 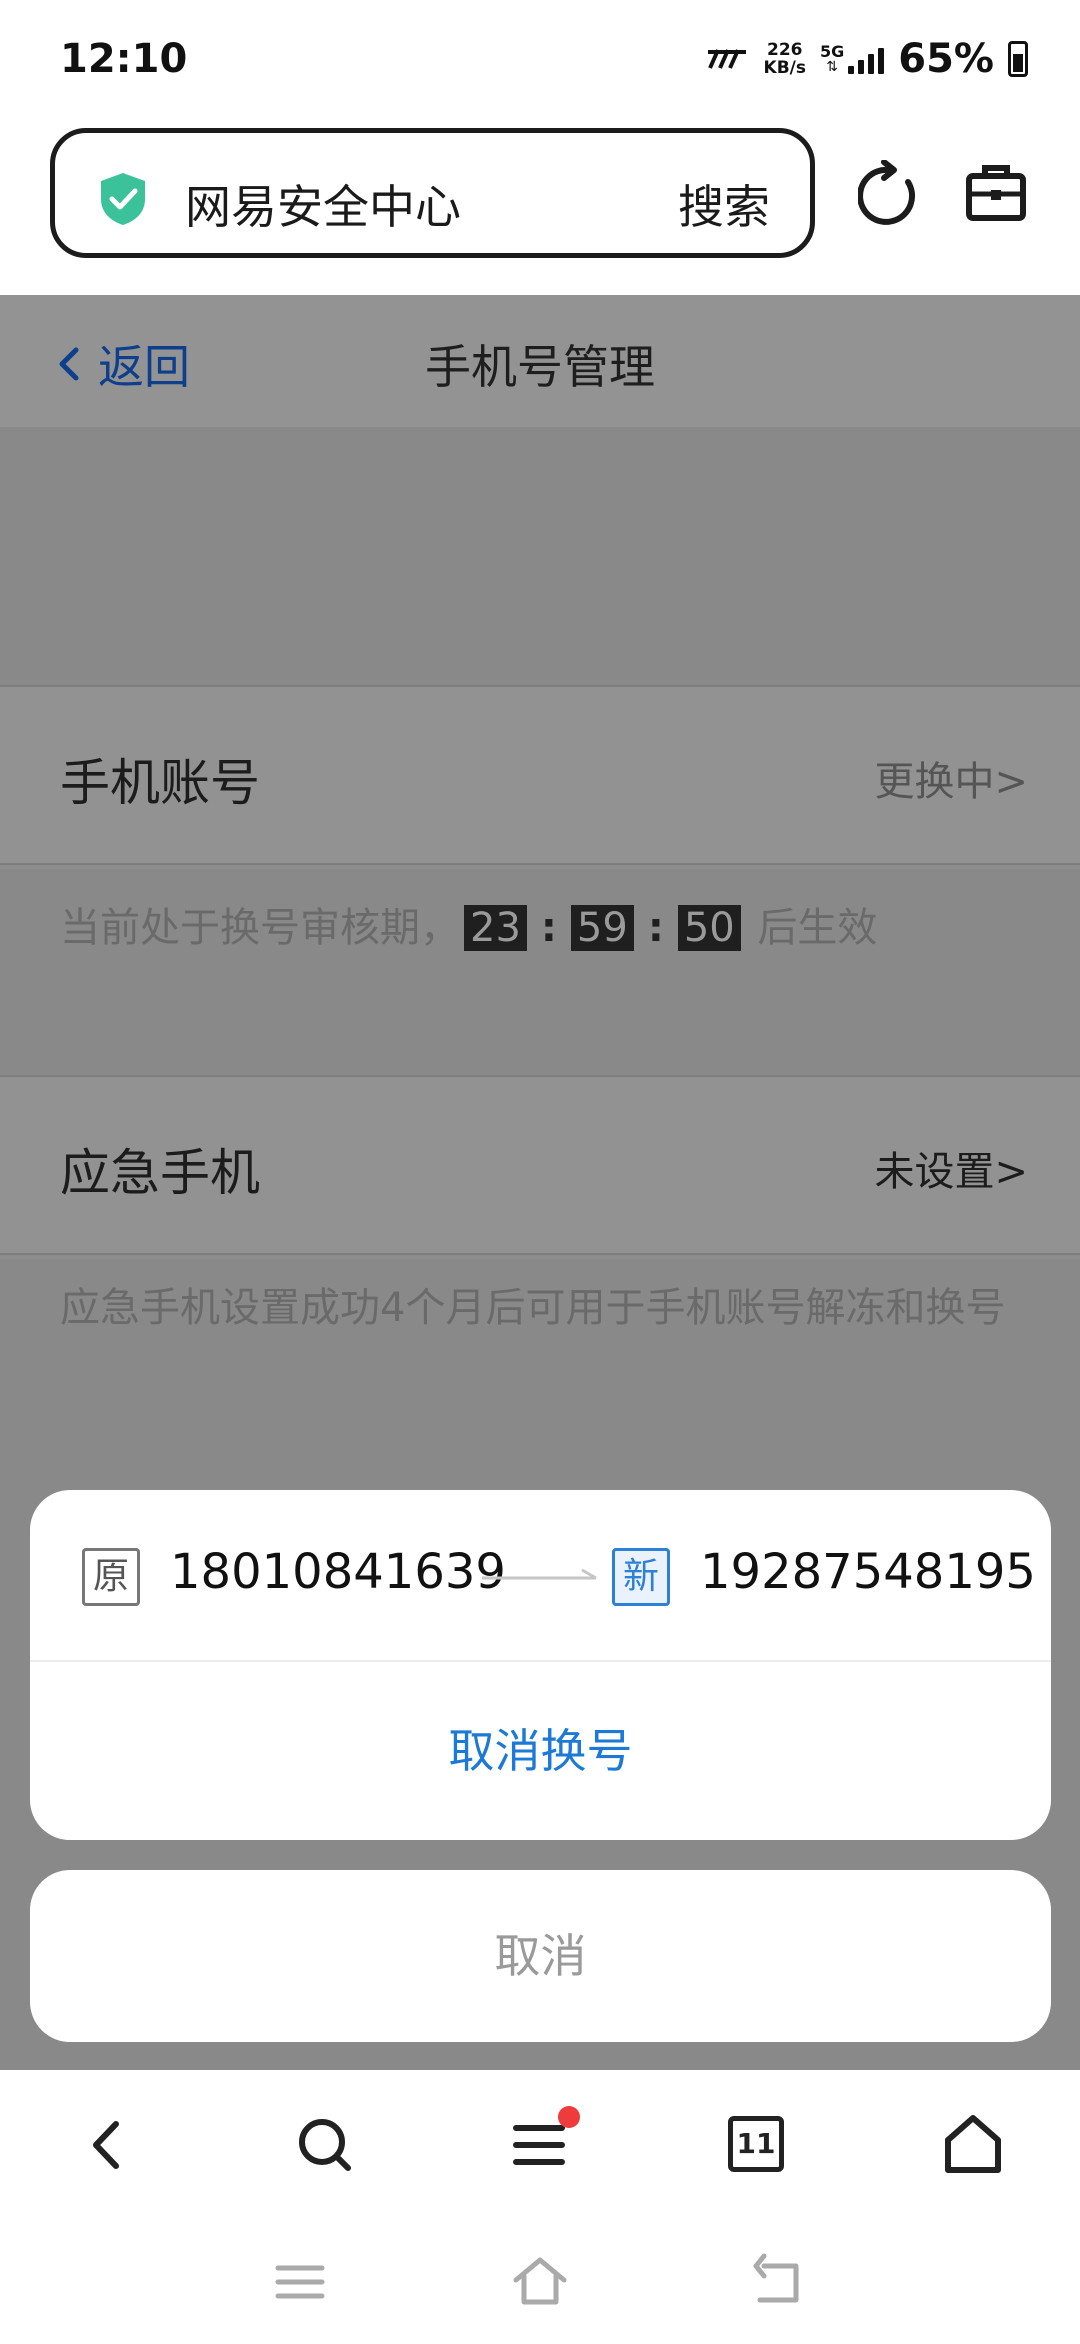 I want to click on notification-dot, so click(x=569, y=2117).